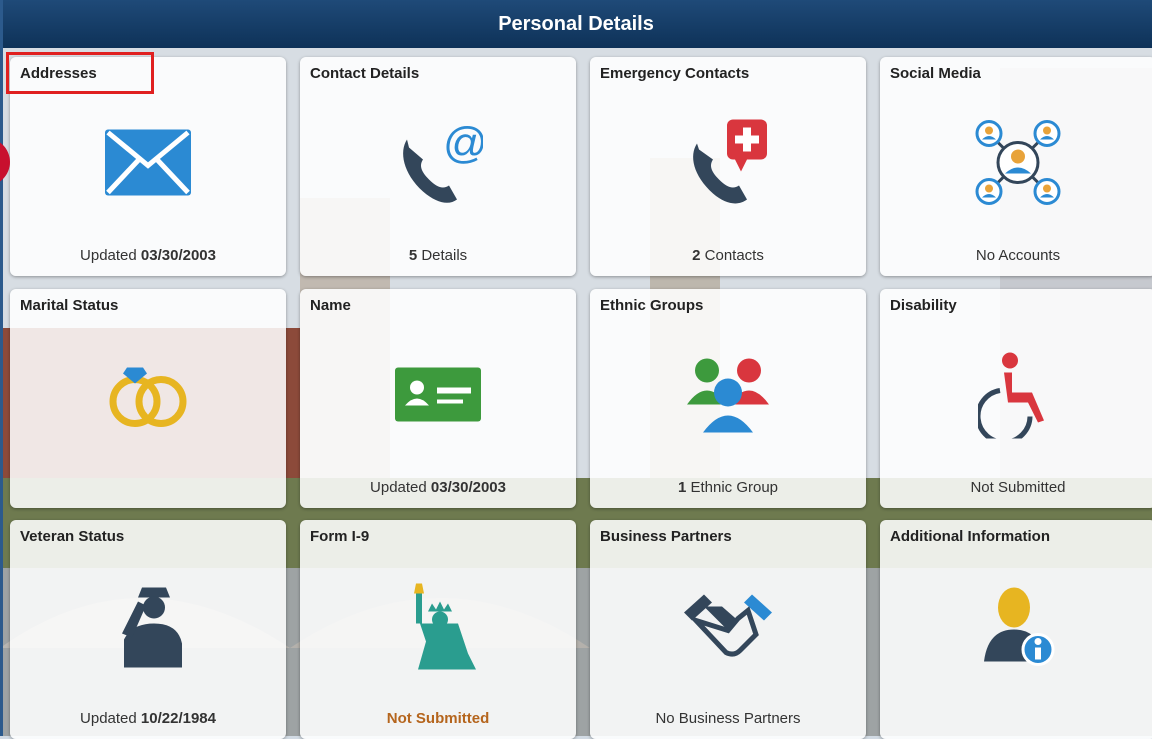  I want to click on highlight-box, so click(80, 73).